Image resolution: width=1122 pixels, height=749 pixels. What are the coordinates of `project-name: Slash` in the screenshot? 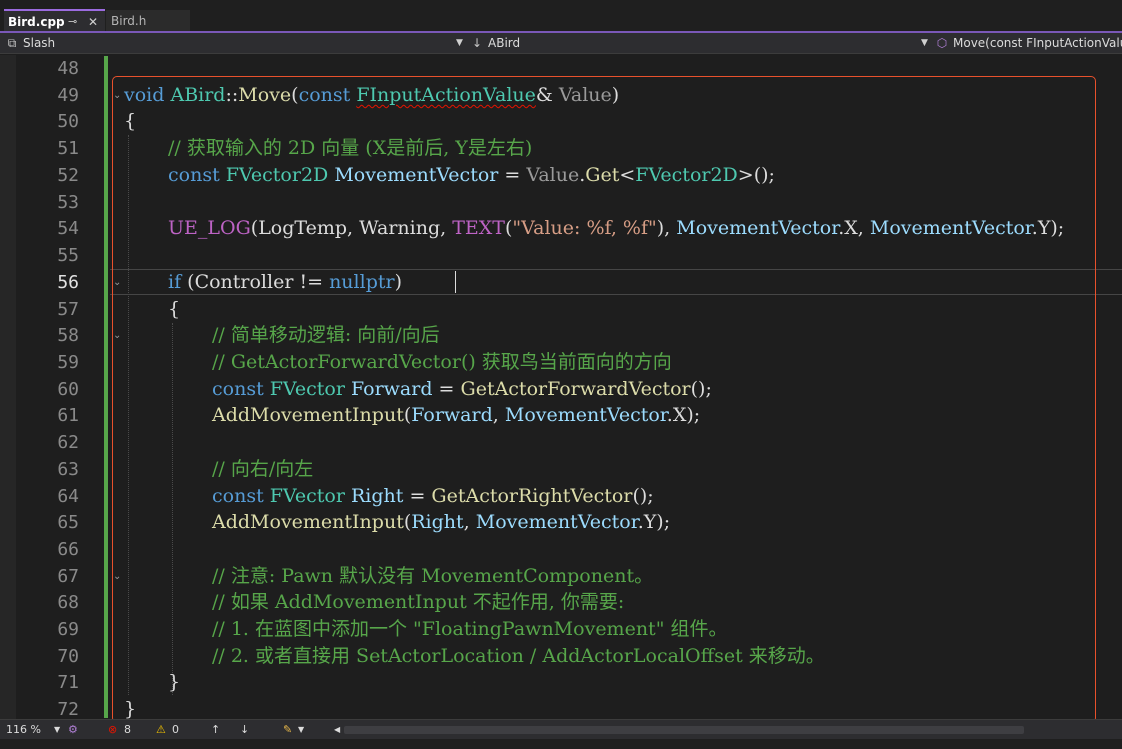 It's located at (39, 43).